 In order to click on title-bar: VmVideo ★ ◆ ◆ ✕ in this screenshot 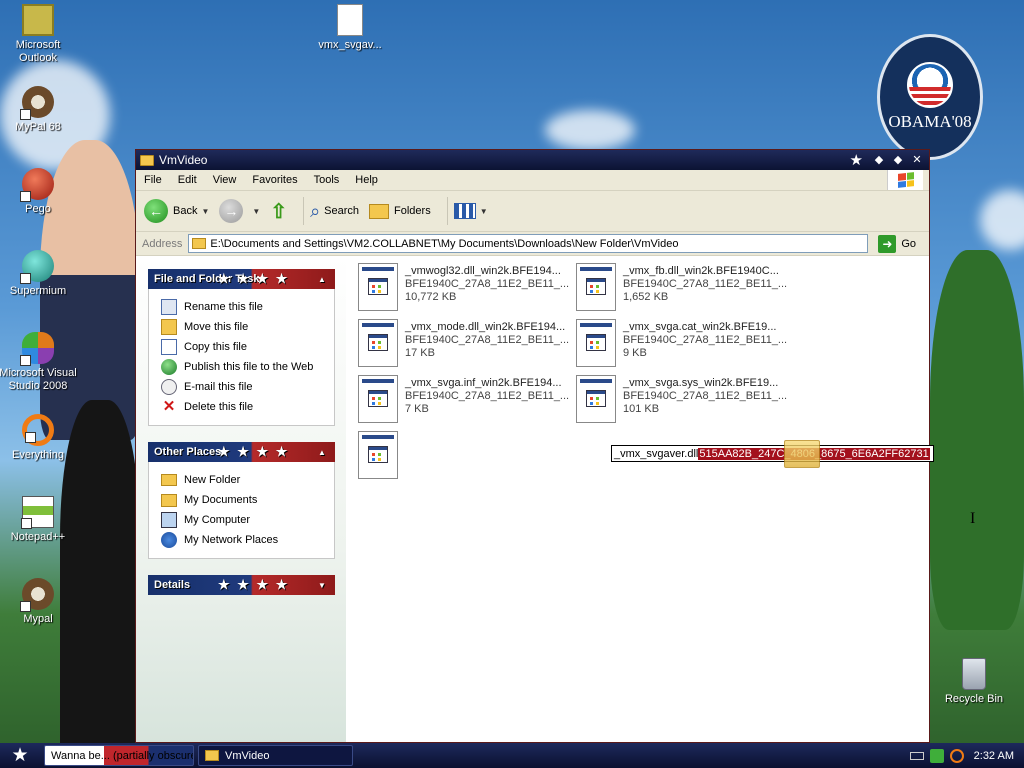, I will do `click(532, 160)`.